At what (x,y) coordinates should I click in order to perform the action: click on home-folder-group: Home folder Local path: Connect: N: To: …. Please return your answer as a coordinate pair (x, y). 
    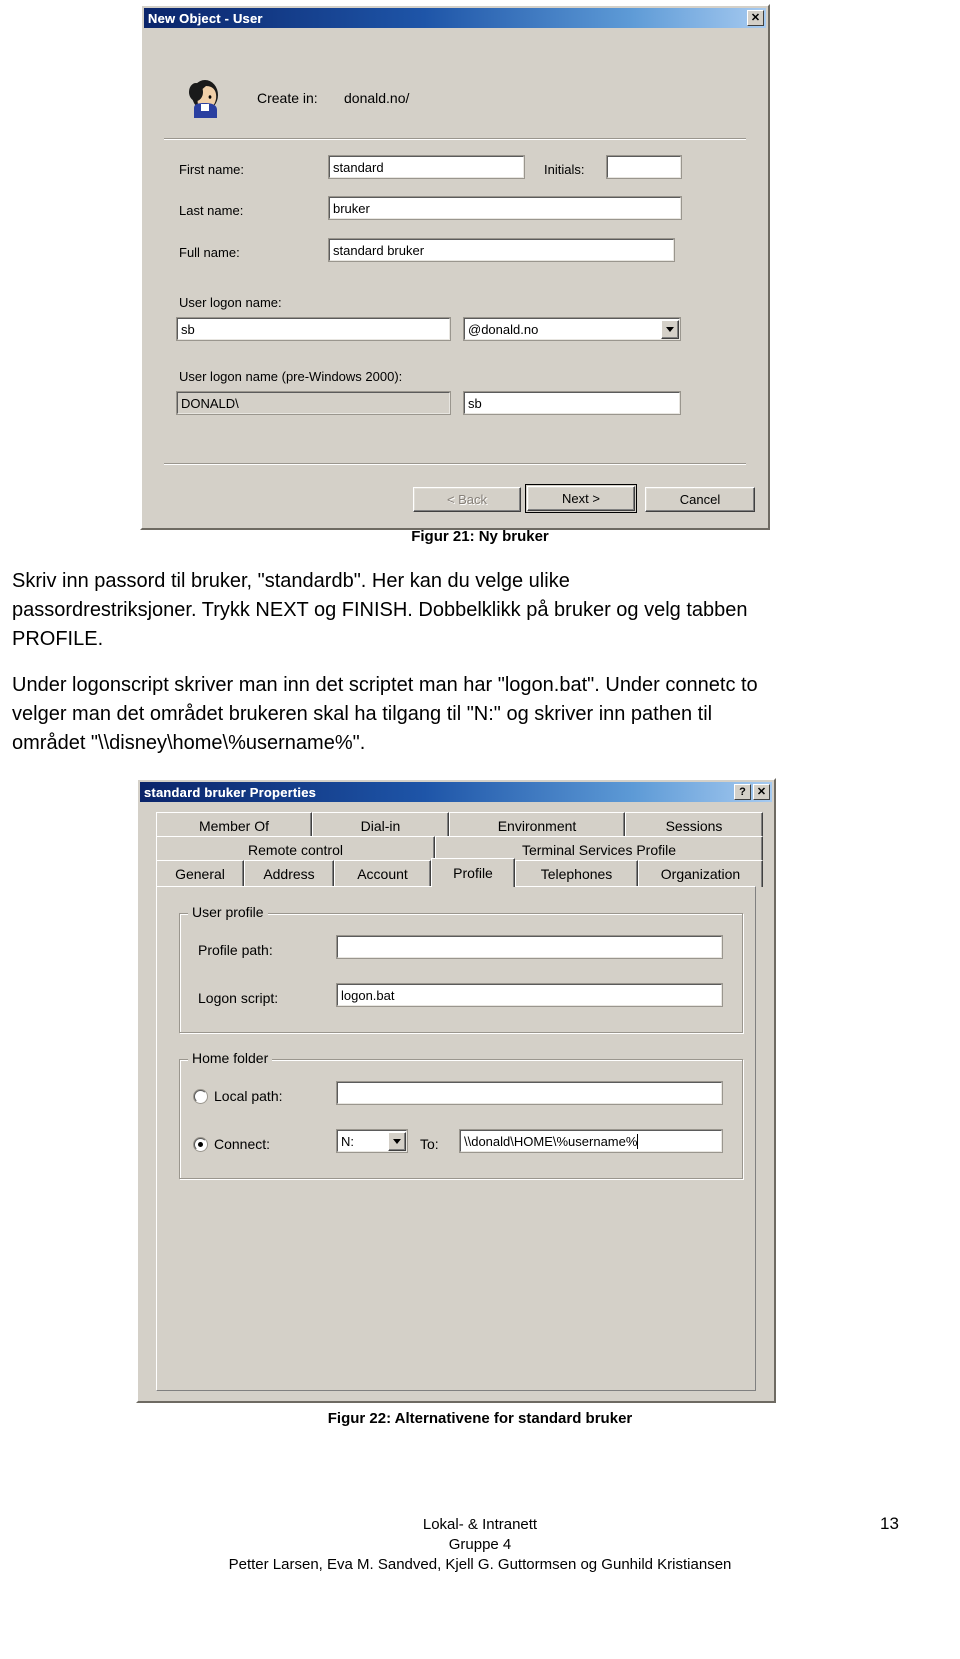
    Looking at the image, I should click on (461, 1114).